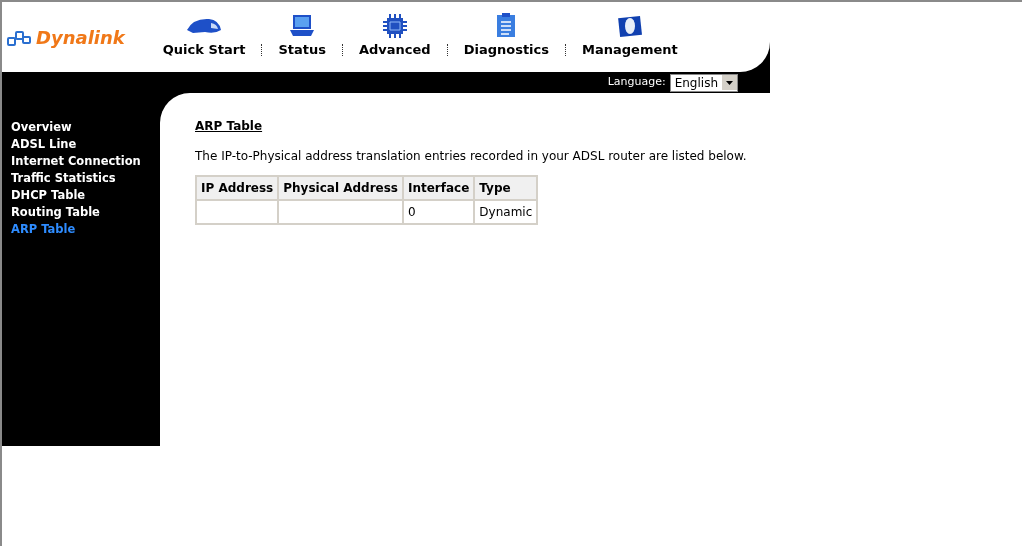 The width and height of the screenshot is (1022, 546). I want to click on column-header: Interface, so click(439, 188).